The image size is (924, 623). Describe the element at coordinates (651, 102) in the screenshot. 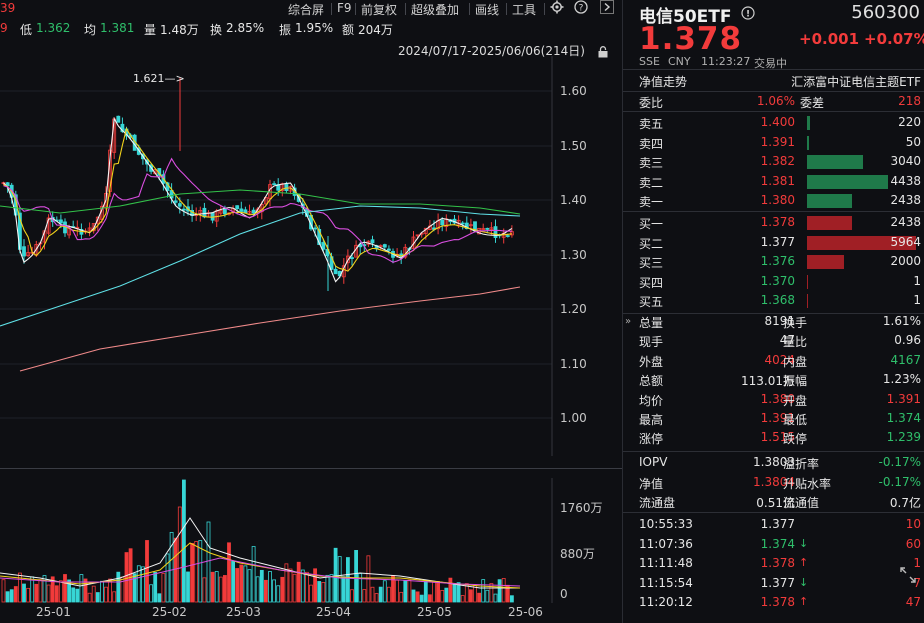

I see `weibi-label: 委比` at that location.